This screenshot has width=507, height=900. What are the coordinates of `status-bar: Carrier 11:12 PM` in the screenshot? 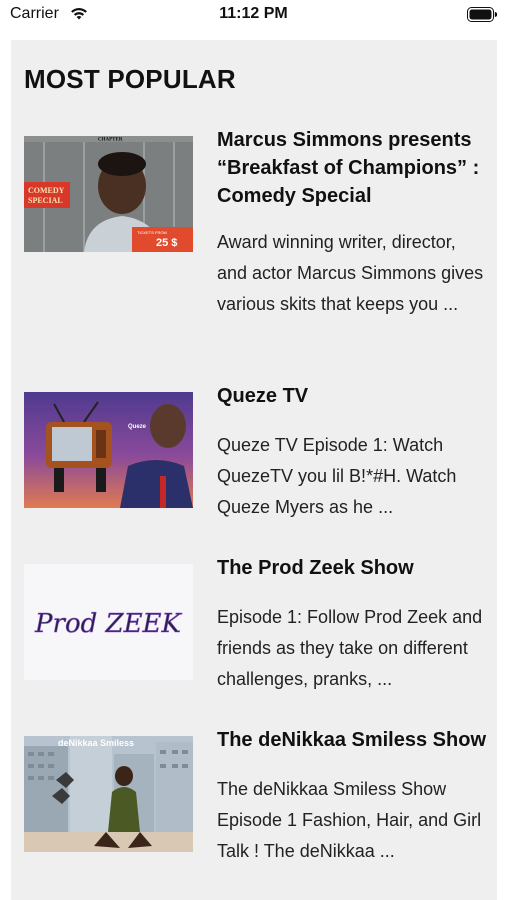 It's located at (253, 16).